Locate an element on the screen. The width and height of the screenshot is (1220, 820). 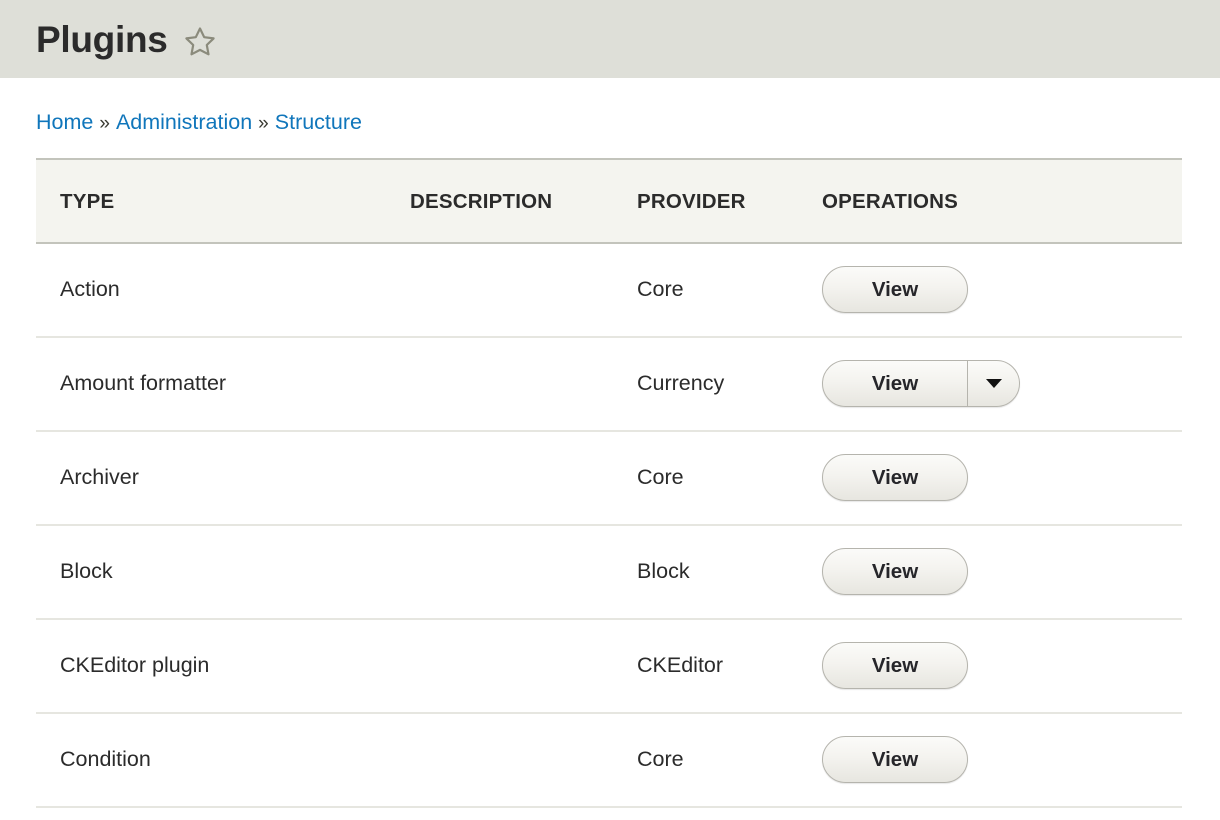
cell-provider: CKEditor is located at coordinates (729, 666).